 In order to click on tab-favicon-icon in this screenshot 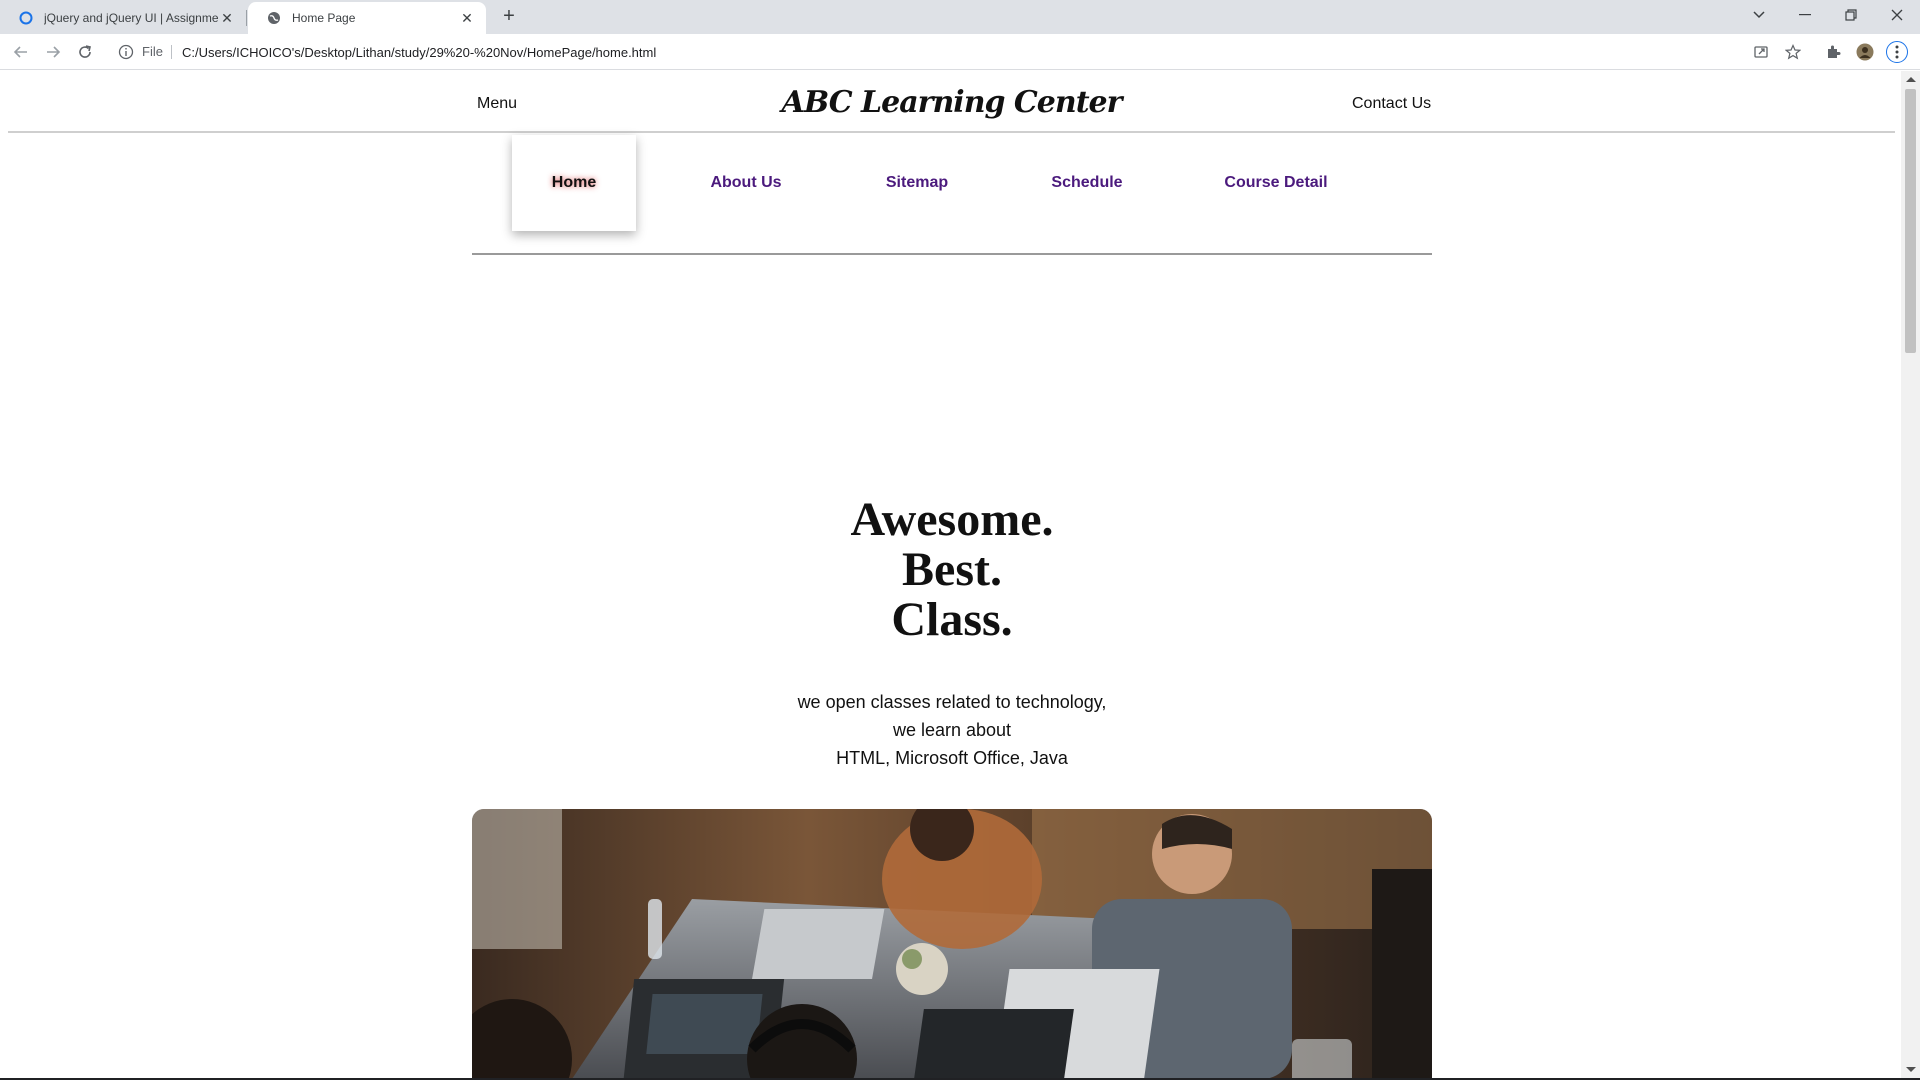, I will do `click(26, 18)`.